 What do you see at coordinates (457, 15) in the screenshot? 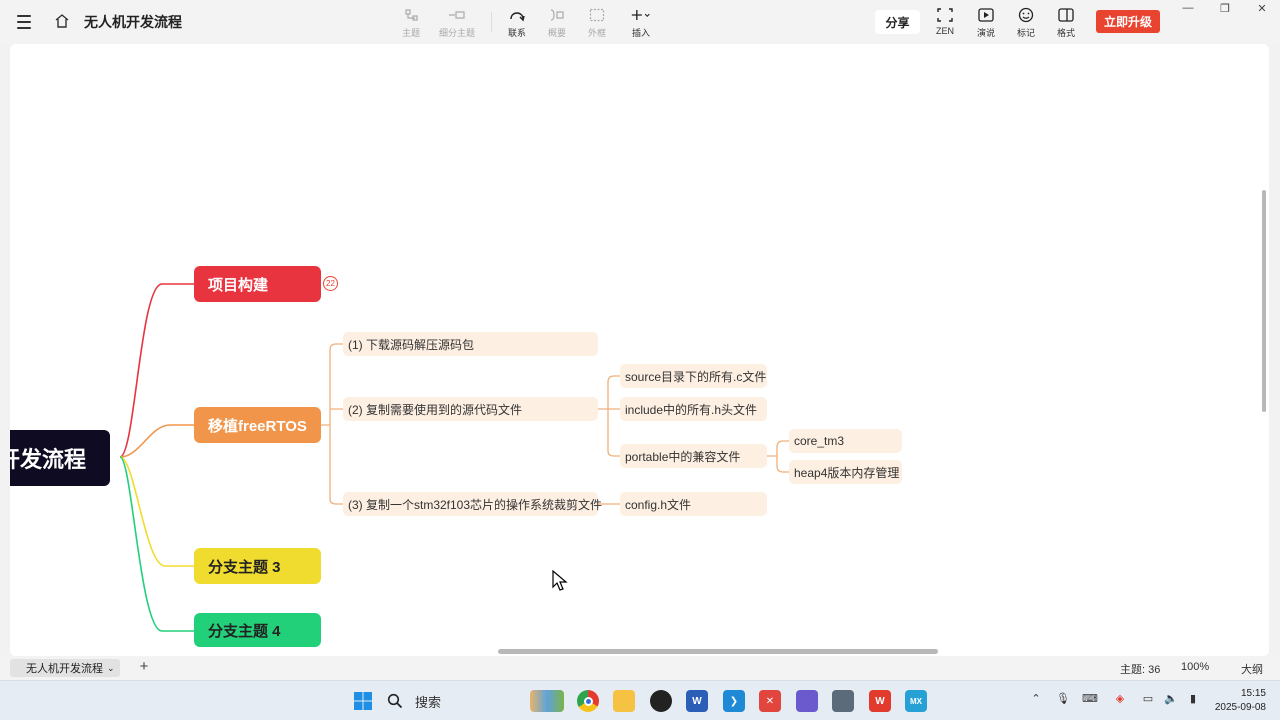
I see `subtopic-icon` at bounding box center [457, 15].